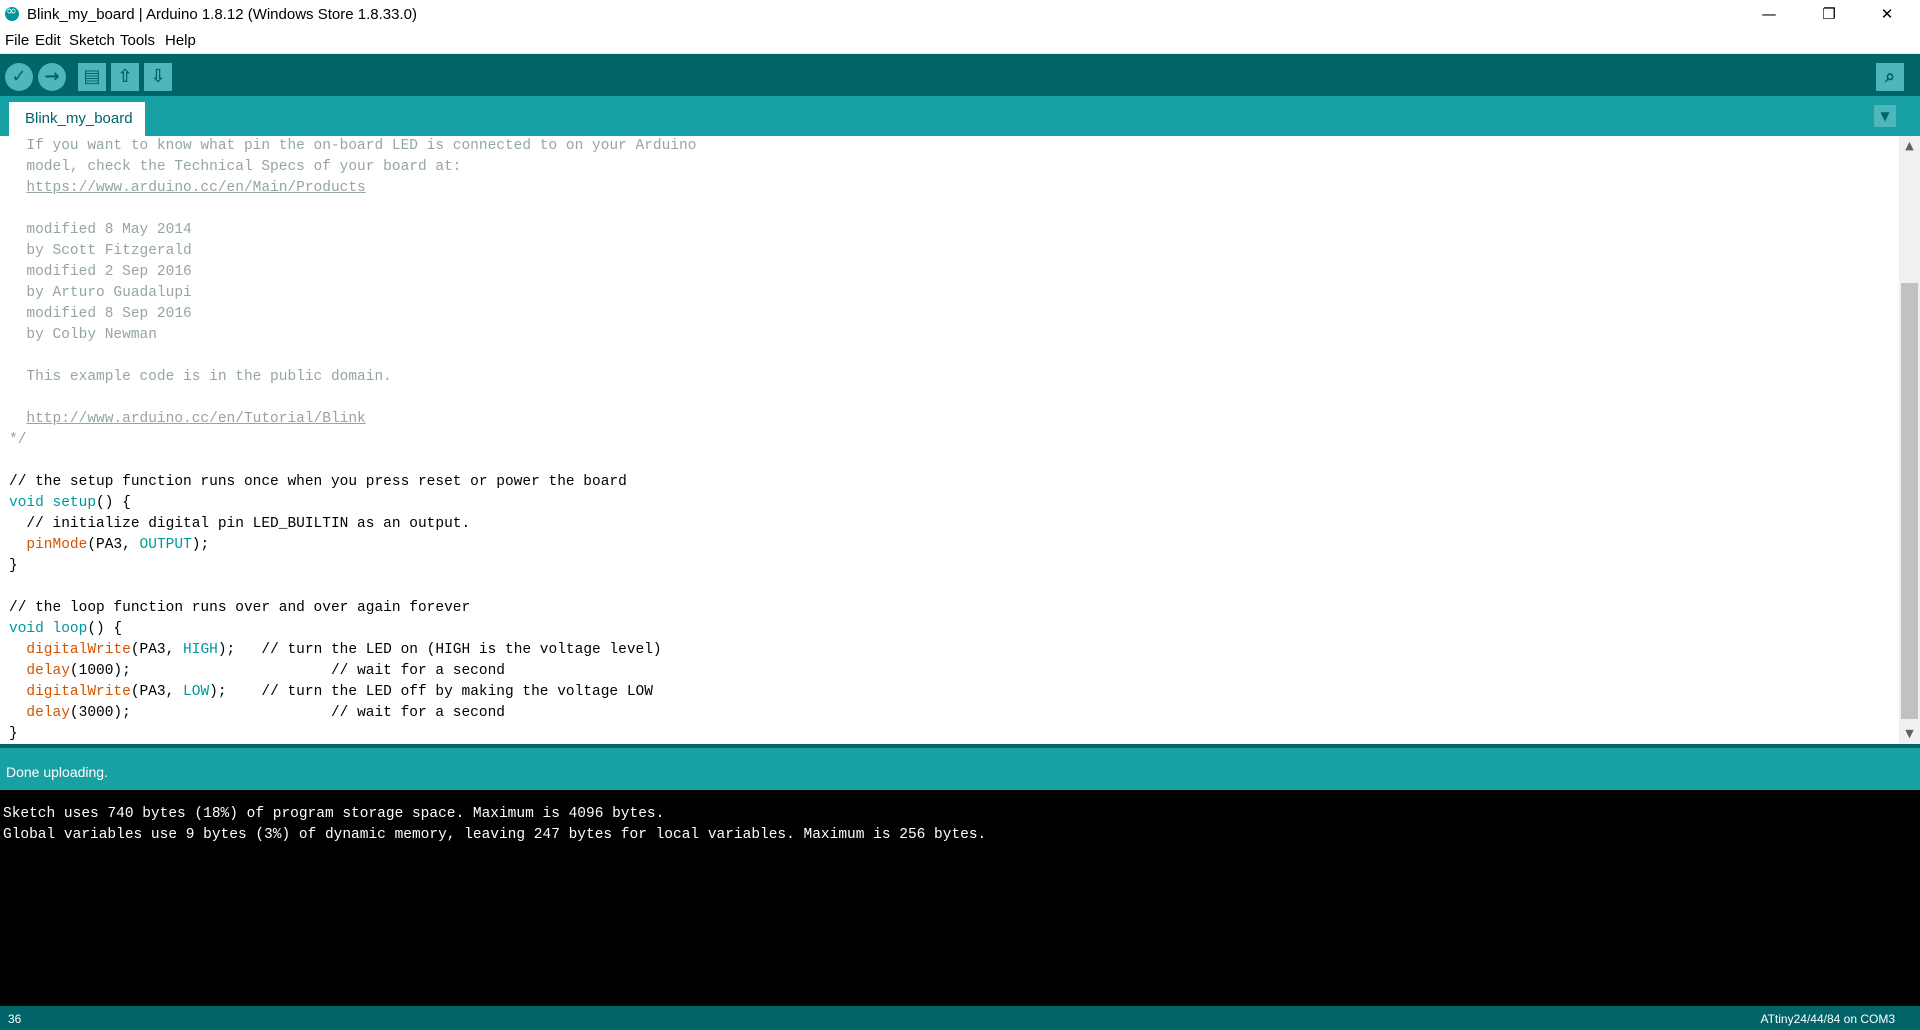  Describe the element at coordinates (180, 40) in the screenshot. I see `menu-help: Help` at that location.